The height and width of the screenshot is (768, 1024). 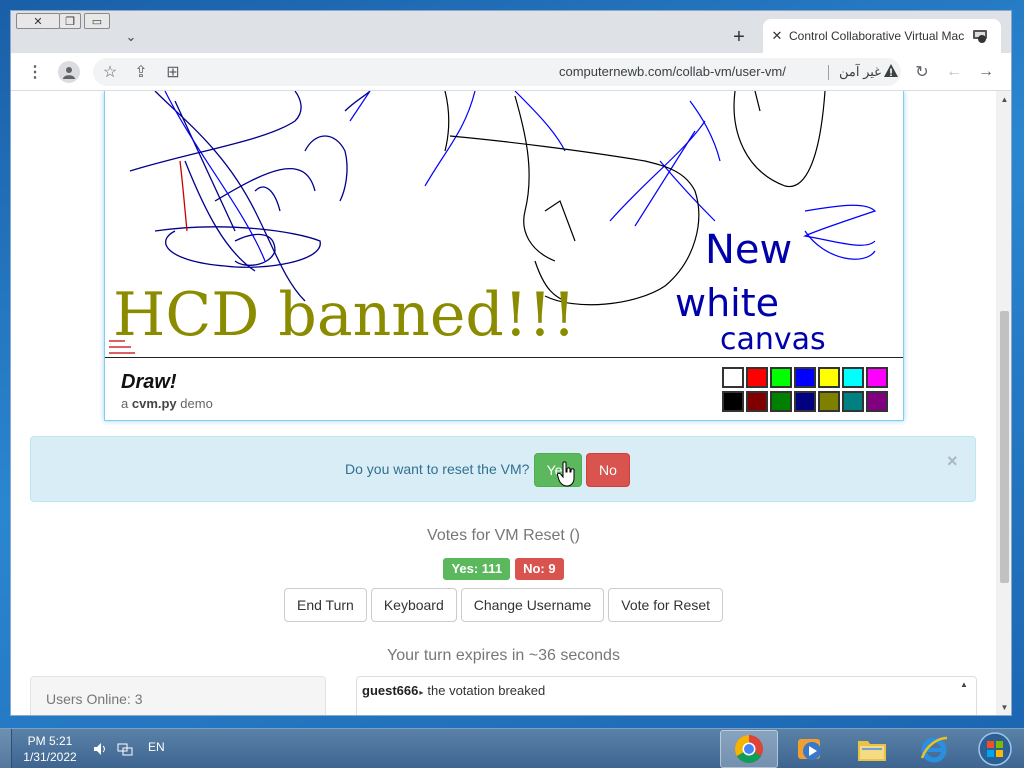 What do you see at coordinates (50, 741) in the screenshot?
I see `clock-time: PM 5:21` at bounding box center [50, 741].